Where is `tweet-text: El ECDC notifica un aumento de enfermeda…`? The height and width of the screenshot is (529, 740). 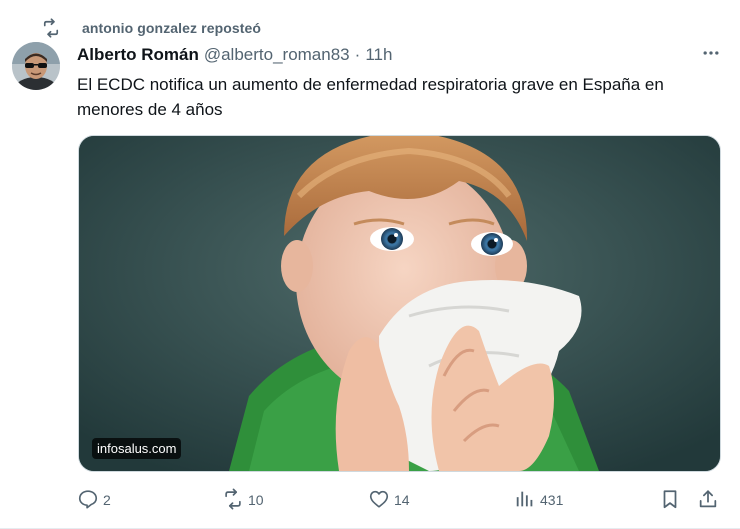
tweet-text: El ECDC notifica un aumento de enfermeda… is located at coordinates (370, 97).